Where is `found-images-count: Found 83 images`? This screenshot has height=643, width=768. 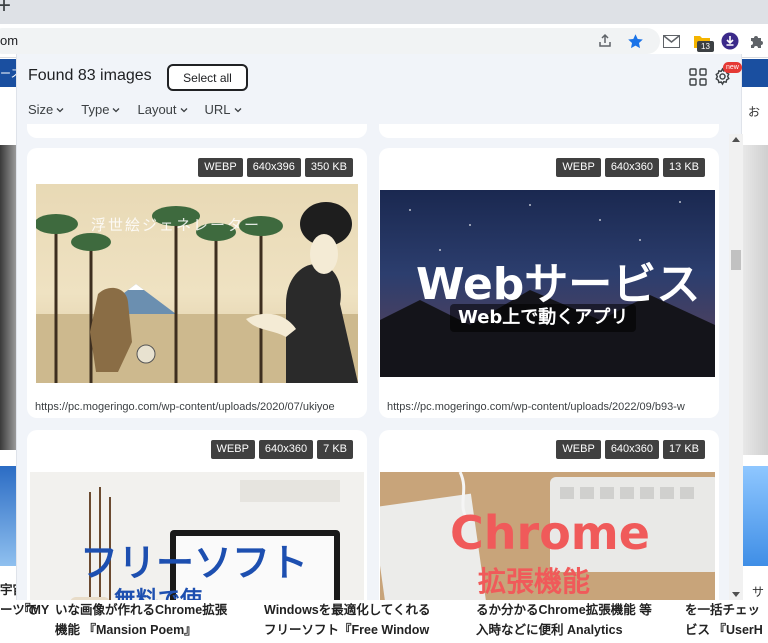 found-images-count: Found 83 images is located at coordinates (90, 75).